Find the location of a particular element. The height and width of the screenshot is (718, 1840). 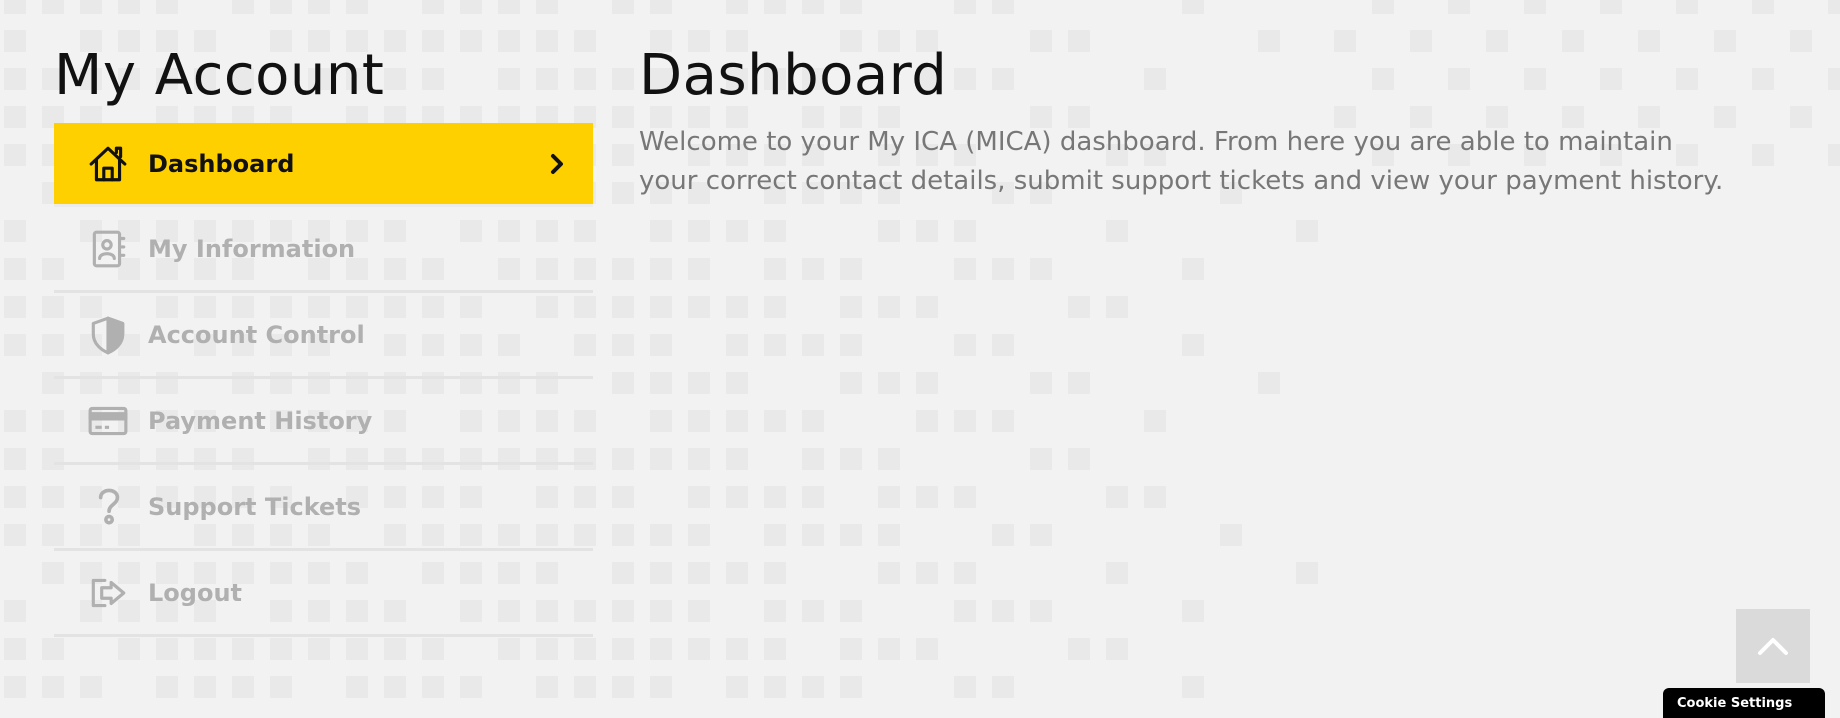

question-icon is located at coordinates (108, 507).